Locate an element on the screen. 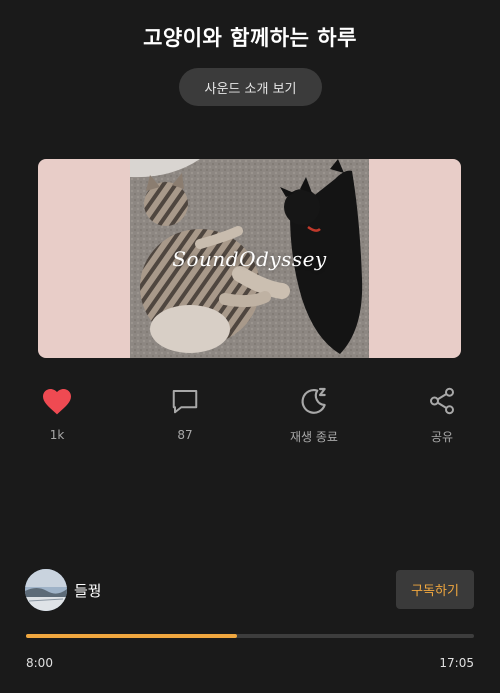 Image resolution: width=500 pixels, height=693 pixels. page-title: 고양이와 함께하는 하루 is located at coordinates (250, 38).